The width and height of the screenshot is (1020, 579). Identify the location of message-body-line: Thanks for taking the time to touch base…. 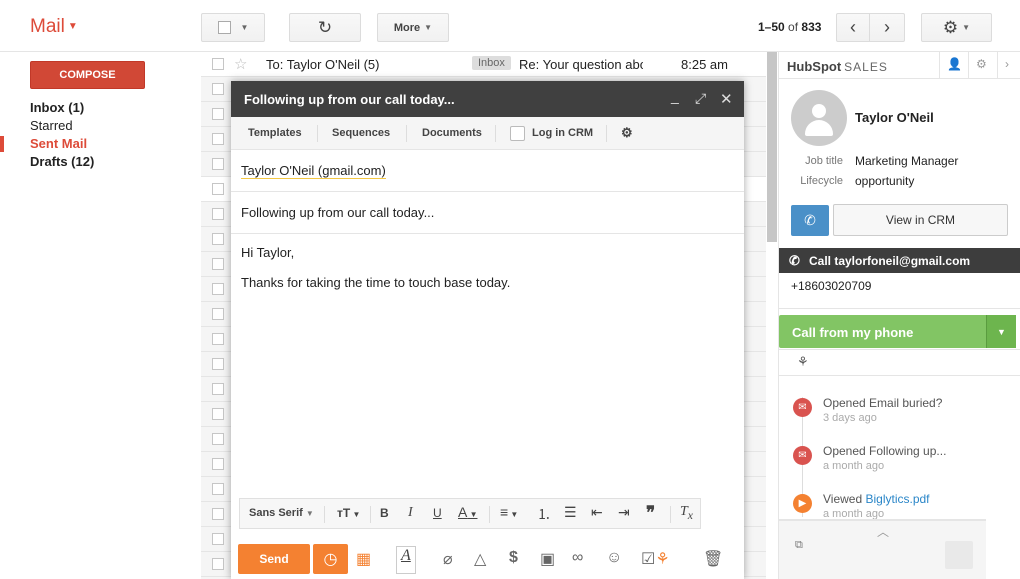
(375, 282).